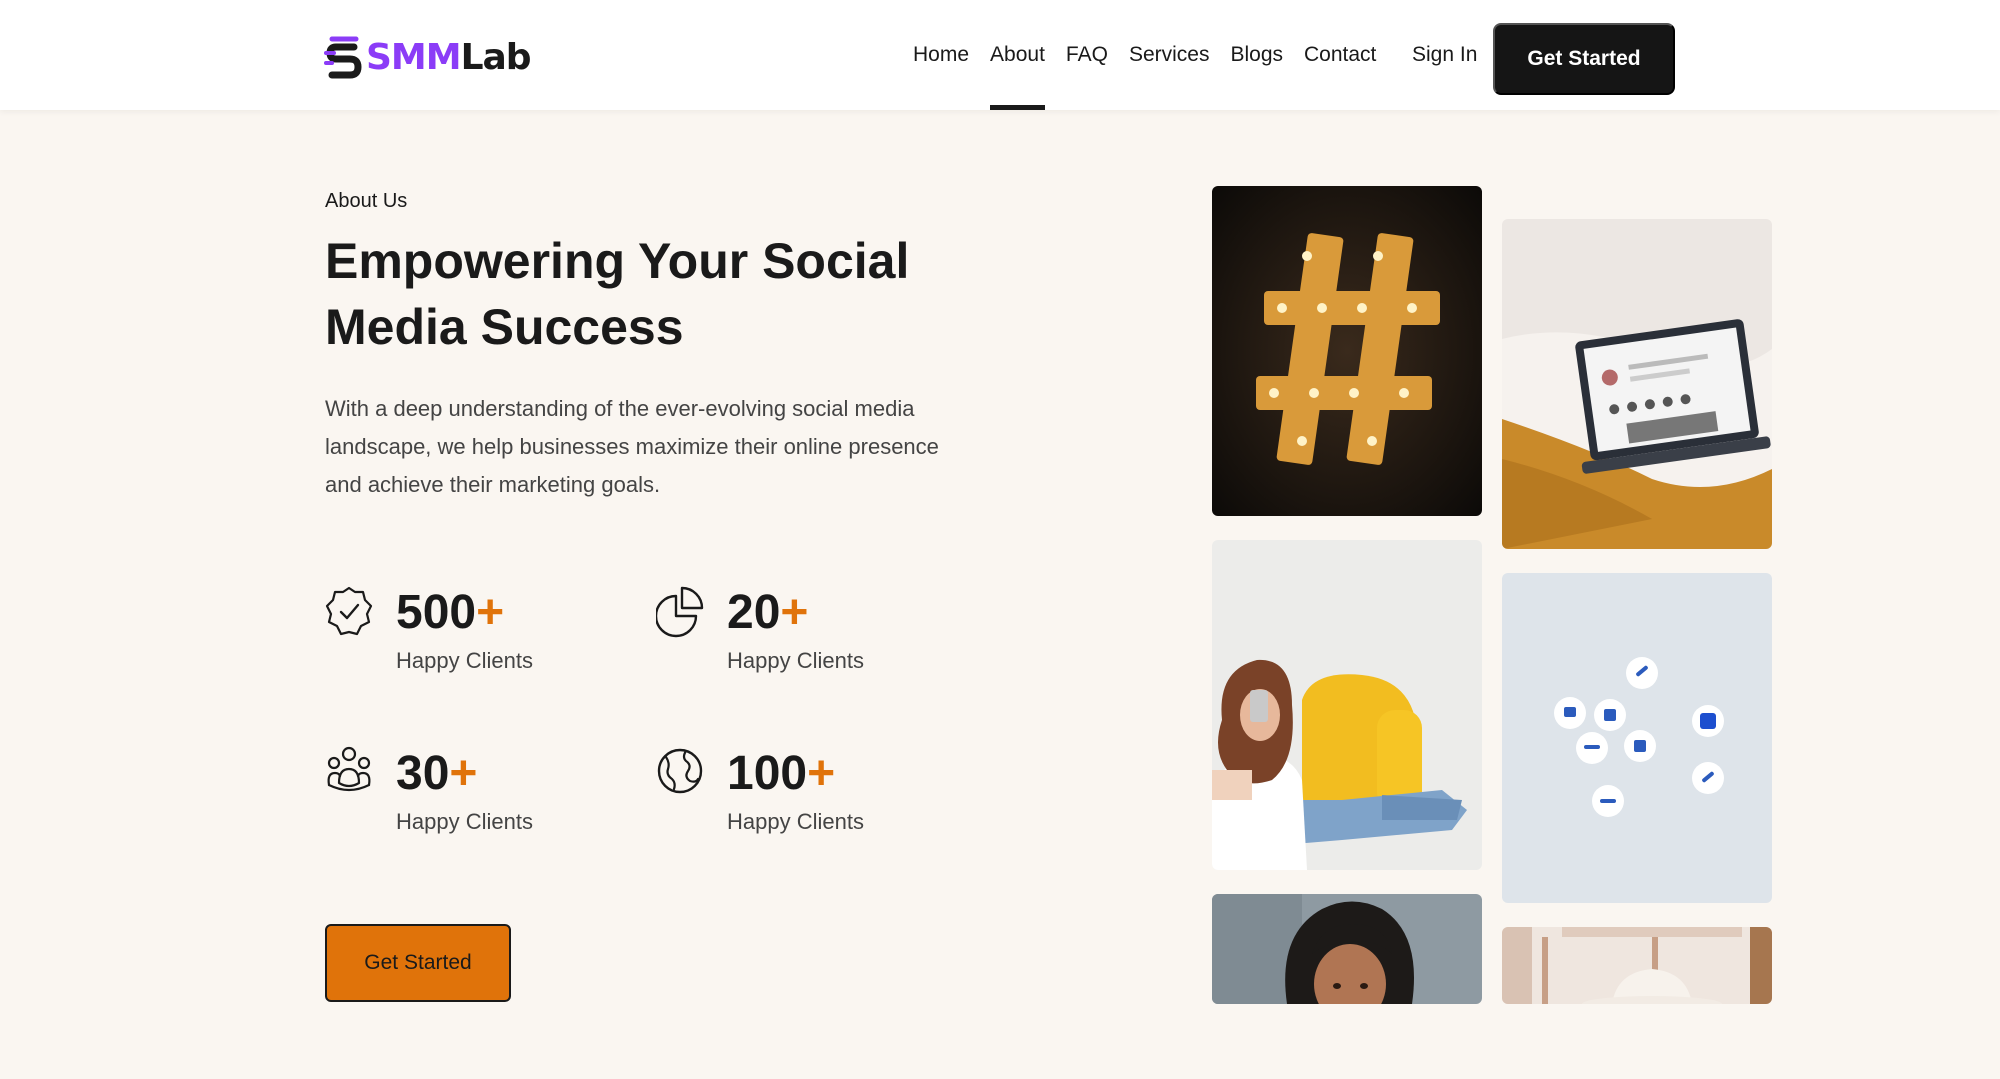 The width and height of the screenshot is (2000, 1079). Describe the element at coordinates (1637, 384) in the screenshot. I see `laptop-on-bed-photo` at that location.